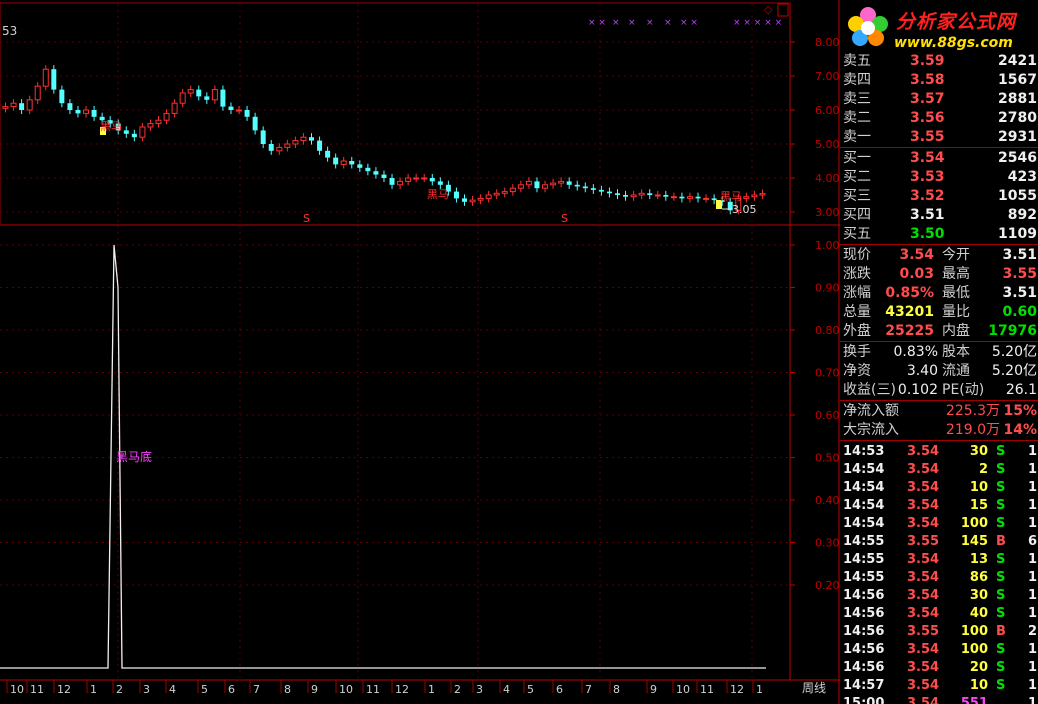 Image resolution: width=1038 pixels, height=704 pixels. What do you see at coordinates (939, 487) in the screenshot?
I see `tick-row: 14:54 3.54 10 S 1` at bounding box center [939, 487].